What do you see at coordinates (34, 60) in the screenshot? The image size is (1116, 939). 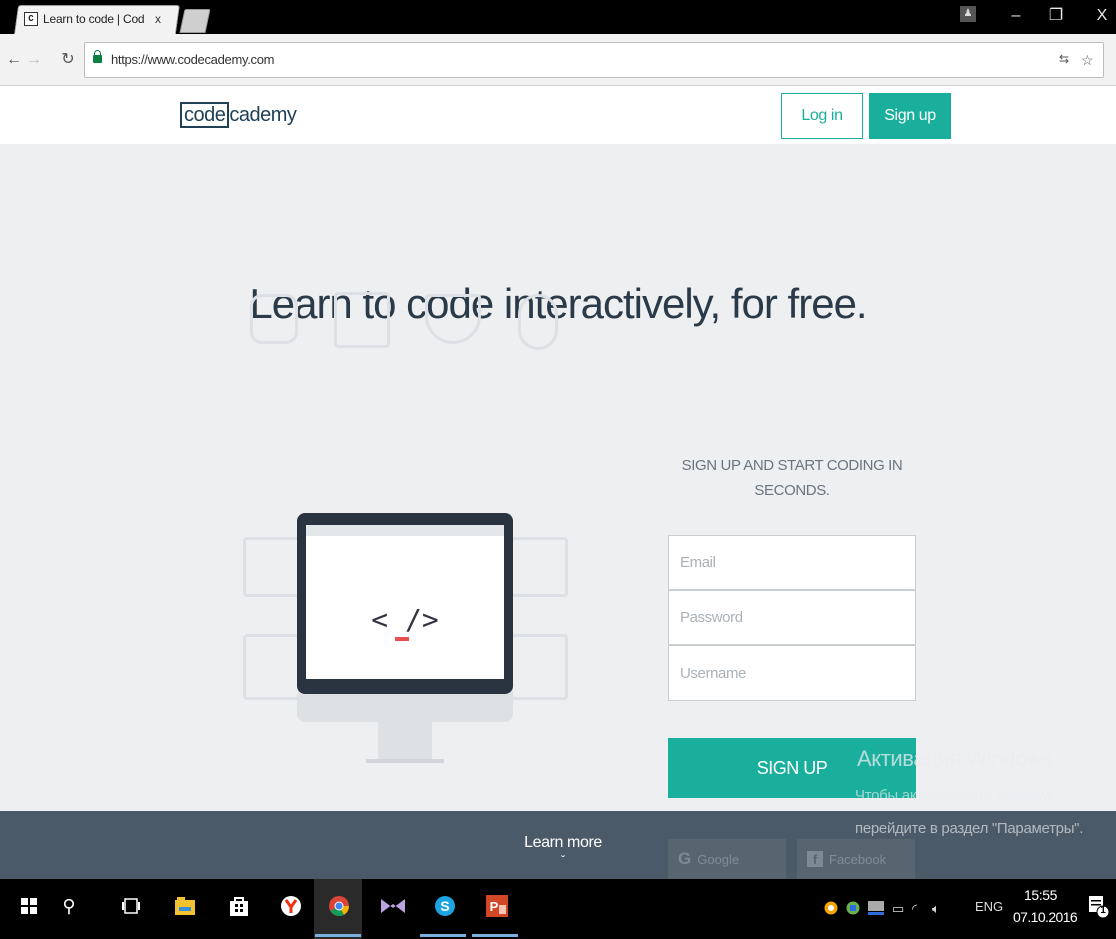 I see `forward-arrow-icon: →` at bounding box center [34, 60].